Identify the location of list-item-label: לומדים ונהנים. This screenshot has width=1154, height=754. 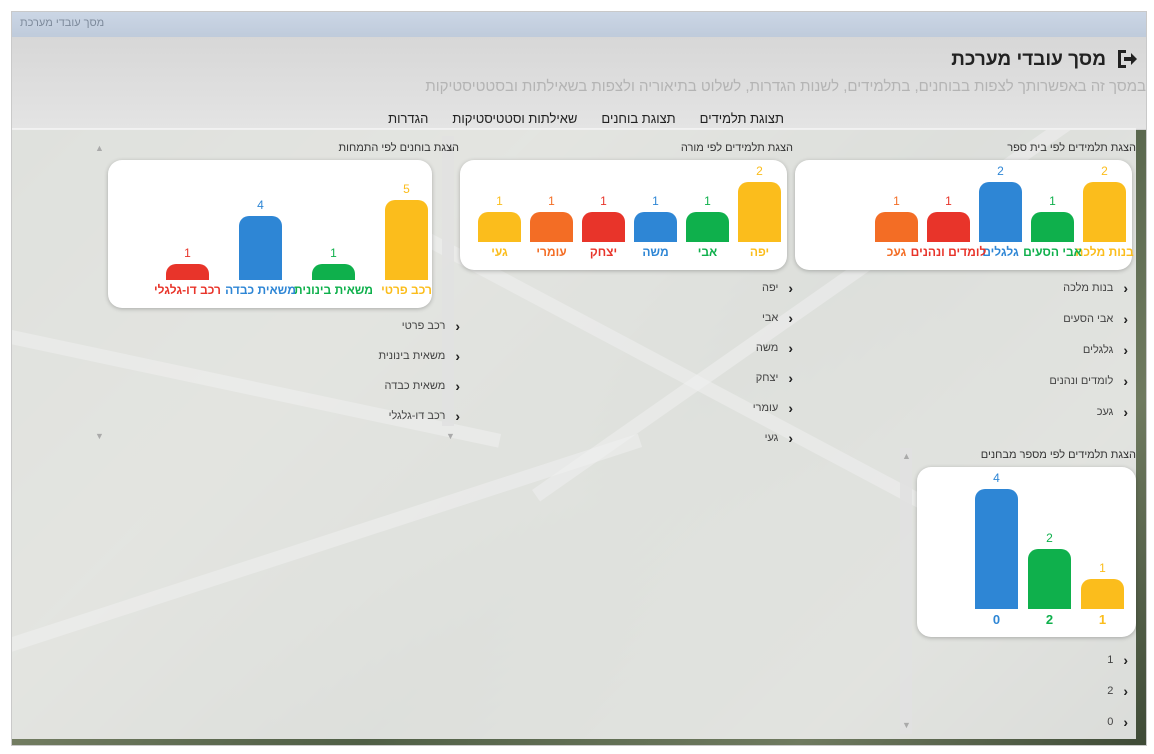
(1081, 381).